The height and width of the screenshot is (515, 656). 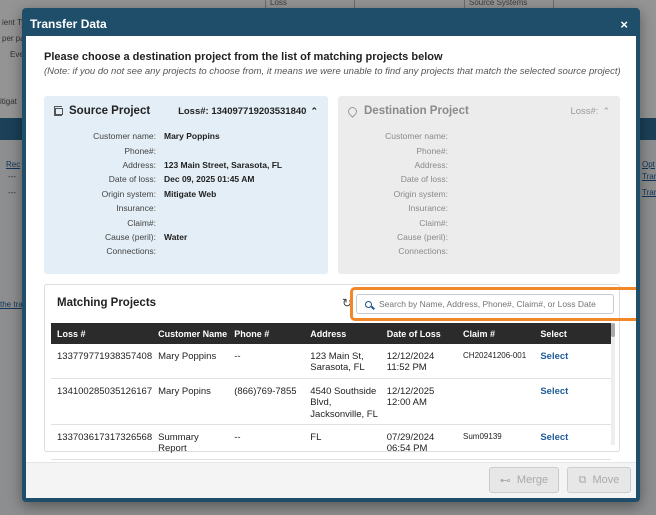 What do you see at coordinates (624, 24) in the screenshot?
I see `close-icon: ×` at bounding box center [624, 24].